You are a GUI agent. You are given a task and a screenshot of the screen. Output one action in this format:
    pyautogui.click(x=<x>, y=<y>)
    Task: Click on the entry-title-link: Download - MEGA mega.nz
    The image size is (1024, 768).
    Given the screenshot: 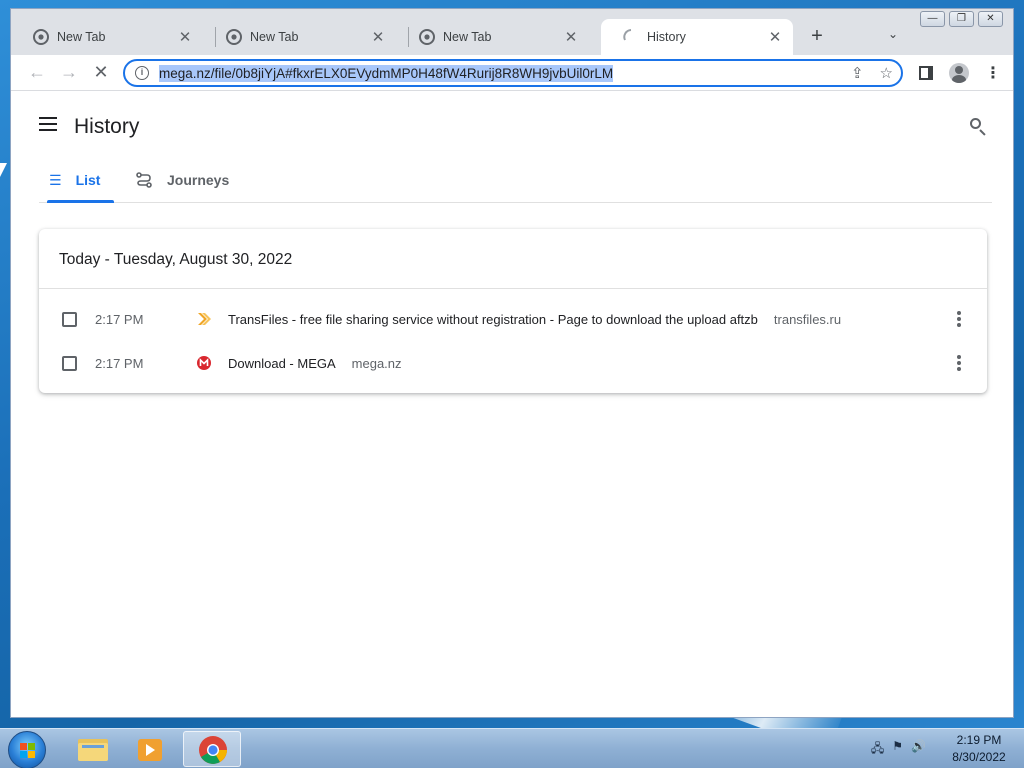 What is the action you would take?
    pyautogui.click(x=315, y=363)
    